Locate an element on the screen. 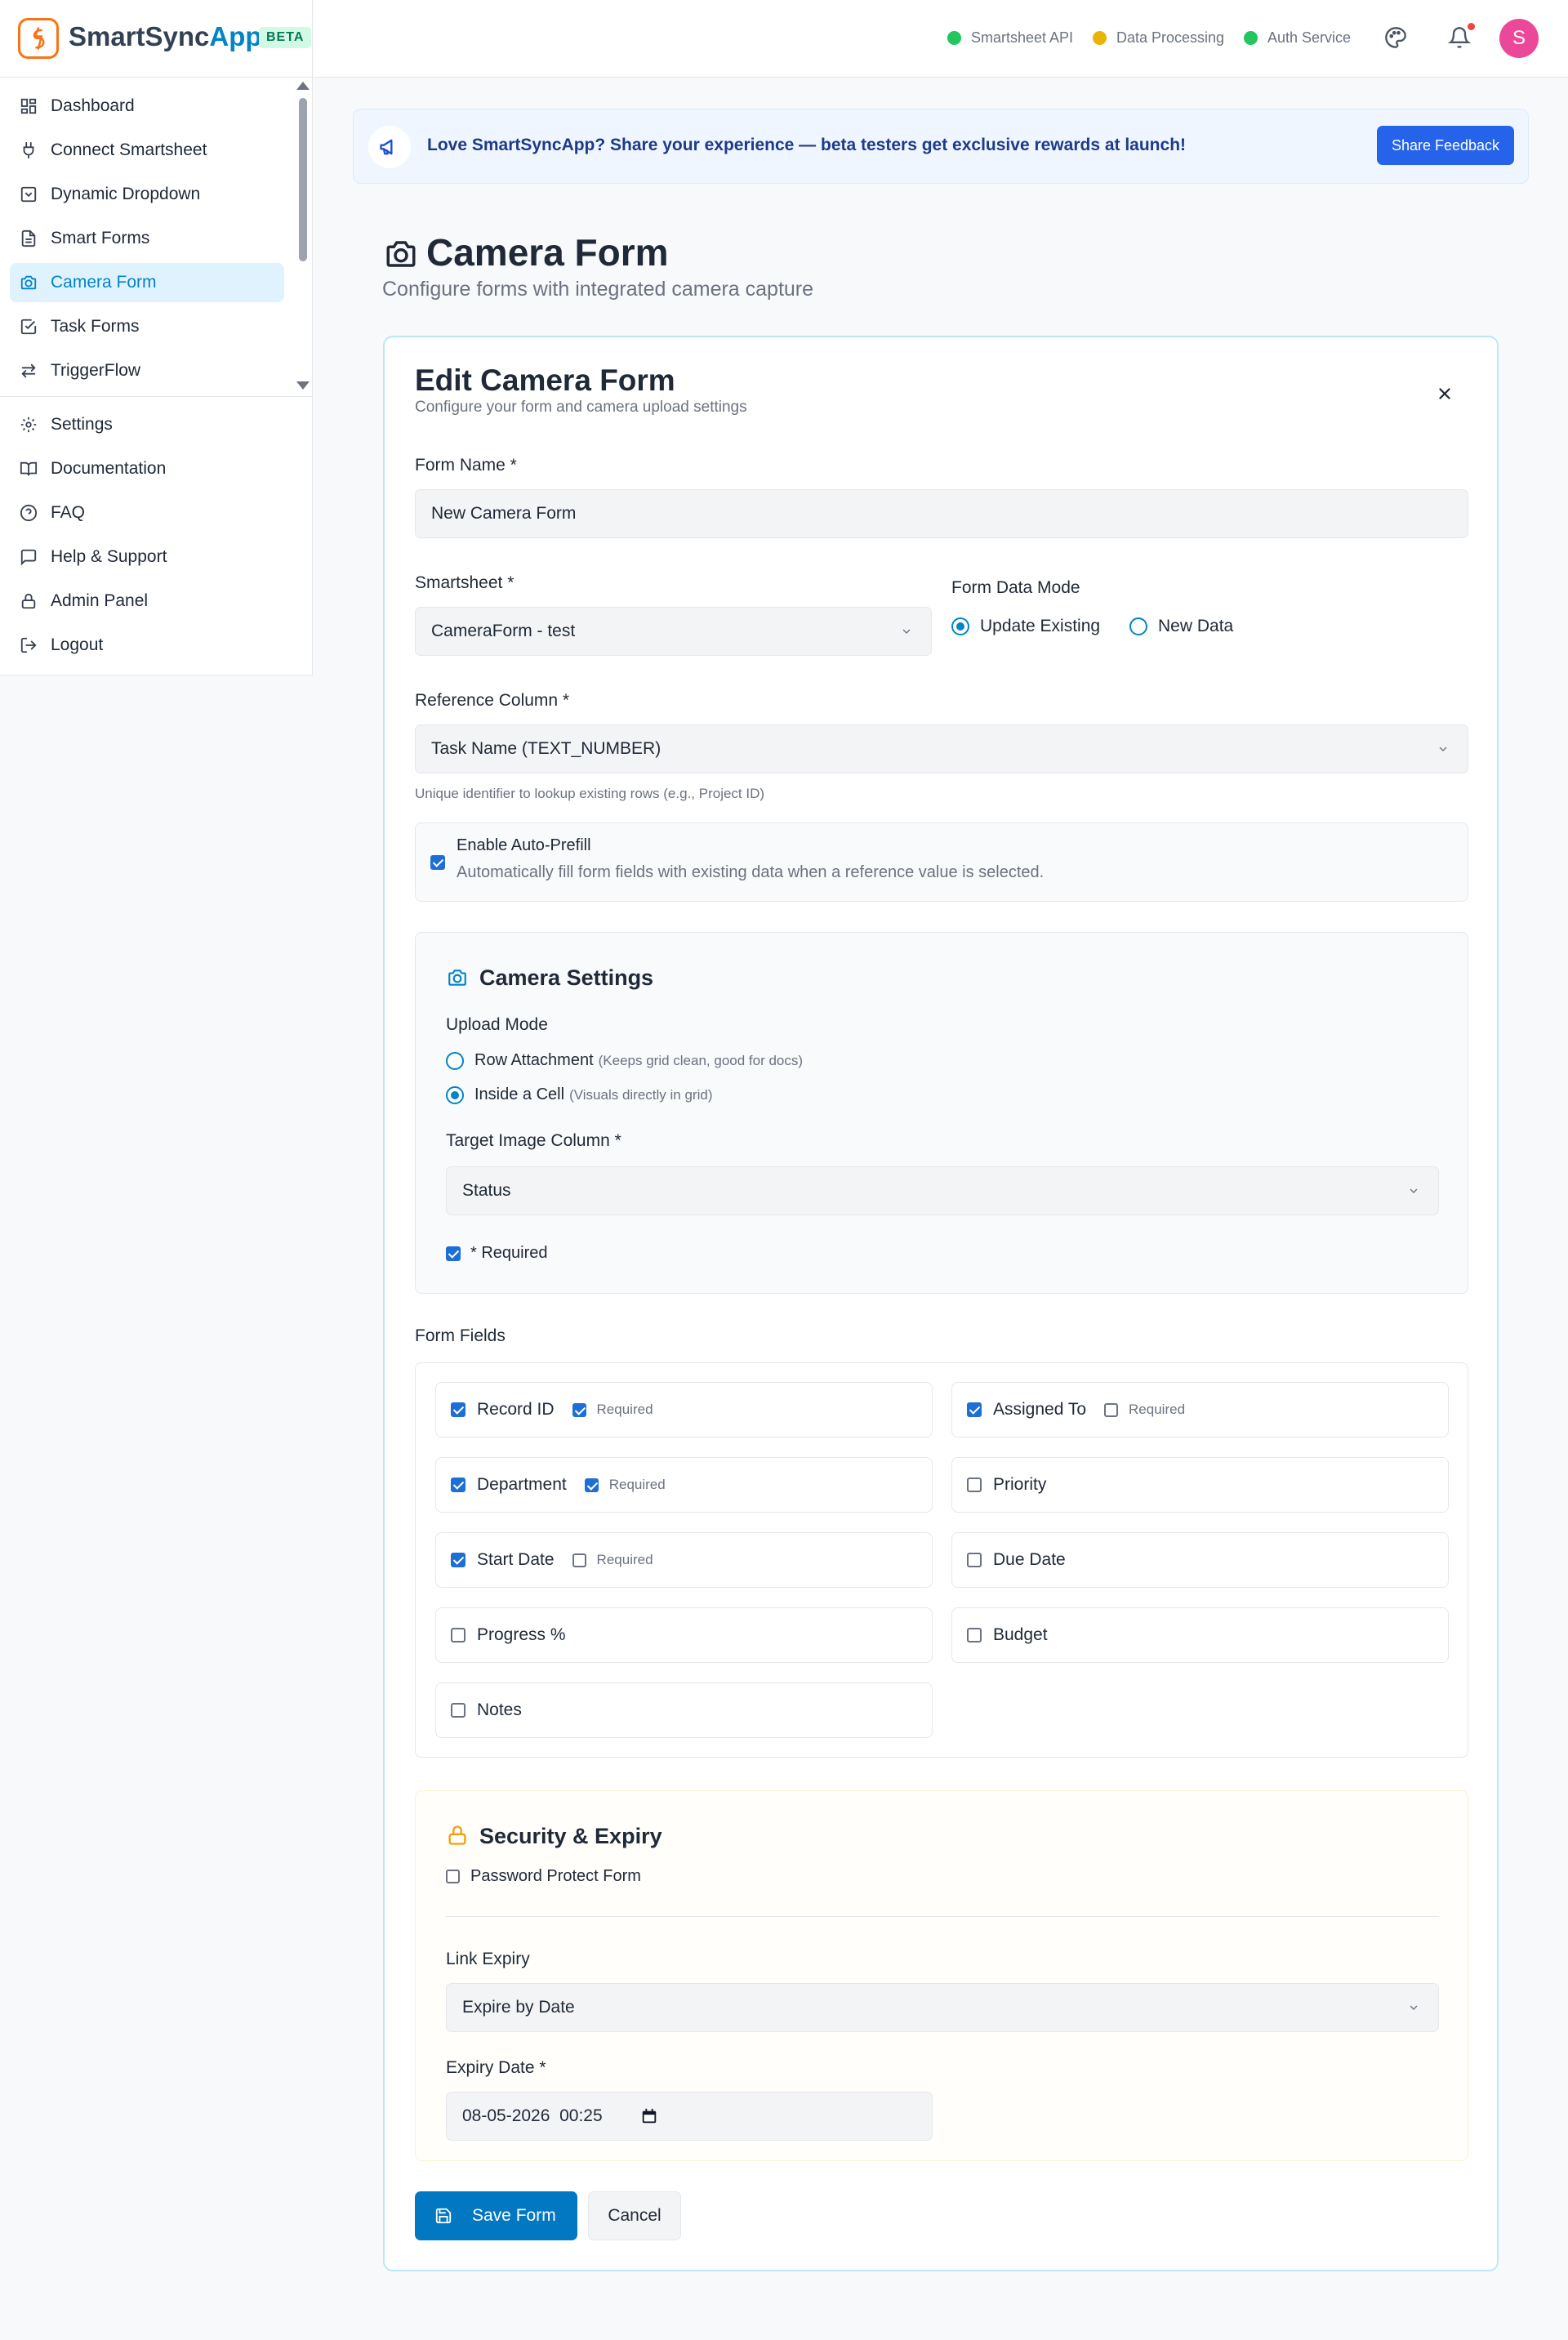 The width and height of the screenshot is (1568, 2340). chat-icon is located at coordinates (28, 557).